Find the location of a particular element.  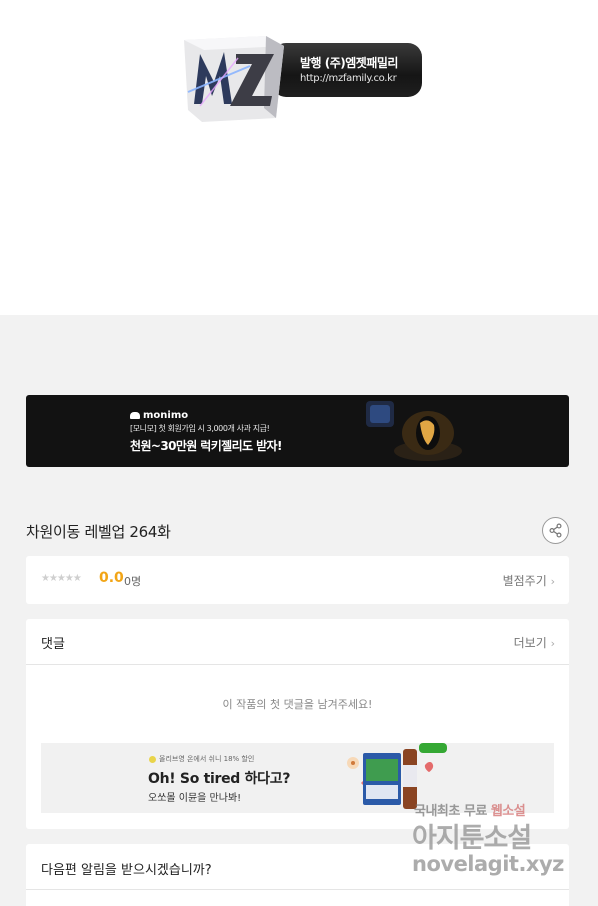

monimo-brand: monimo is located at coordinates (159, 415).